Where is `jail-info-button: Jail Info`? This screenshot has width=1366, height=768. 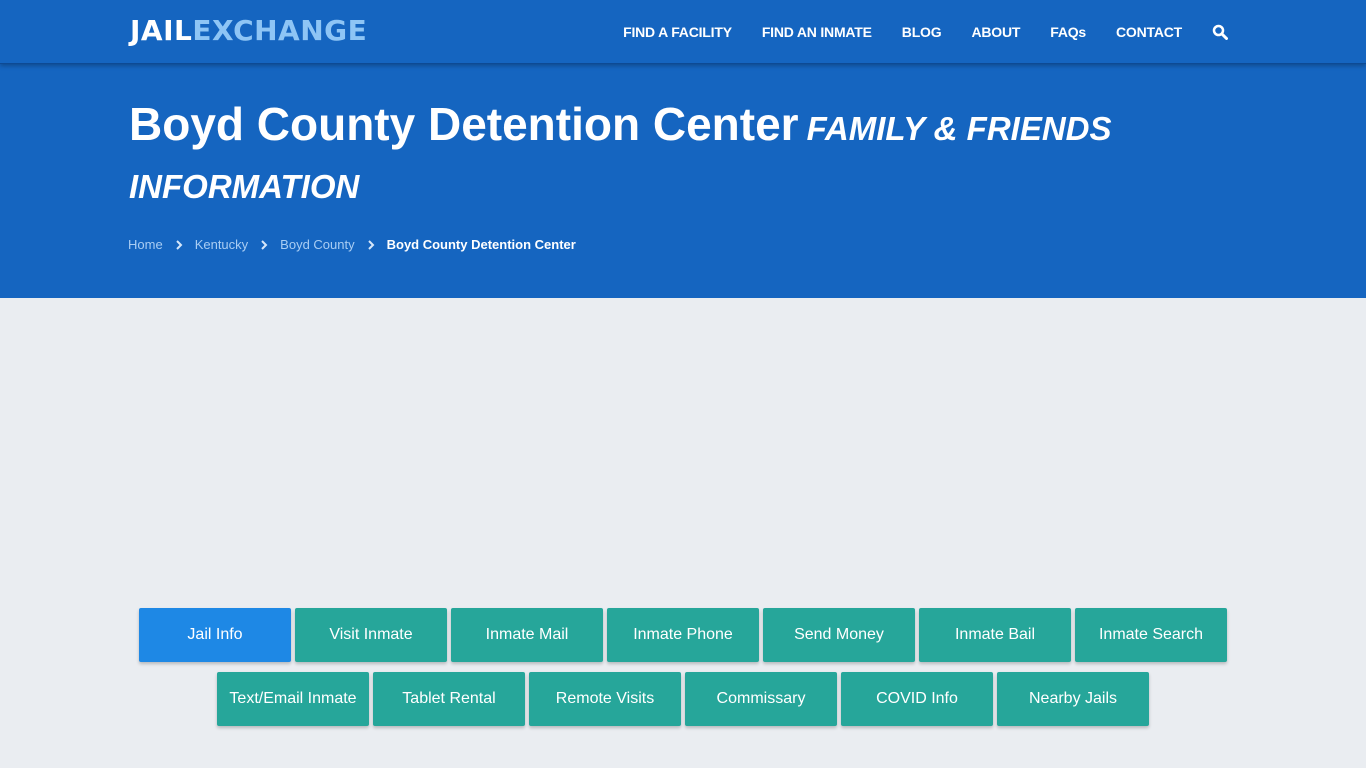 jail-info-button: Jail Info is located at coordinates (215, 635).